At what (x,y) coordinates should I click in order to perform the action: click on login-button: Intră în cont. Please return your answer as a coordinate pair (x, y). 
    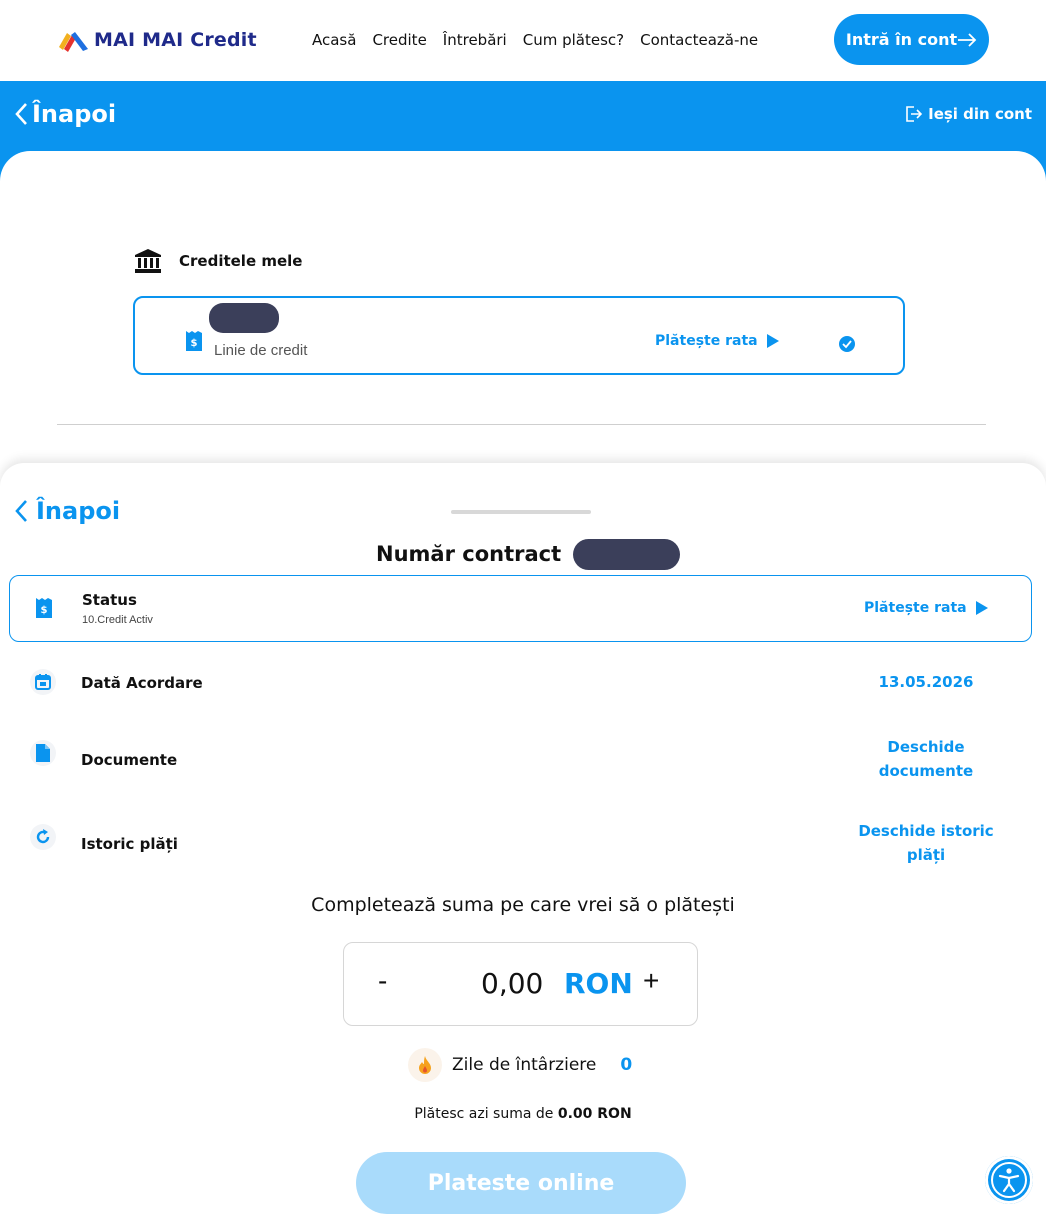
    Looking at the image, I should click on (911, 39).